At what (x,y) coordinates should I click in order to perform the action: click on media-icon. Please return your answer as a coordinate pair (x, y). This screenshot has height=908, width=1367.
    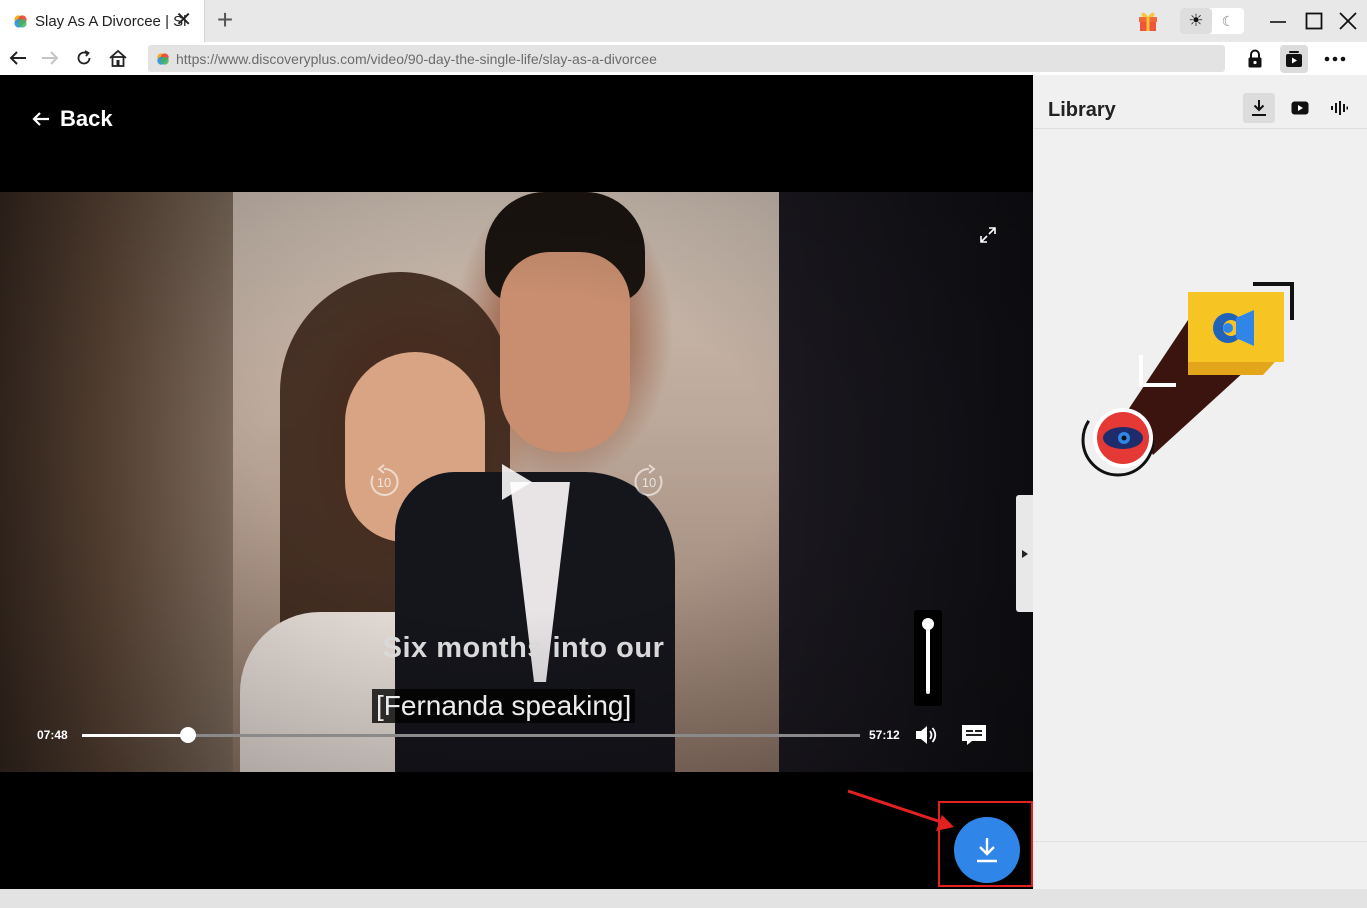
    Looking at the image, I should click on (1294, 59).